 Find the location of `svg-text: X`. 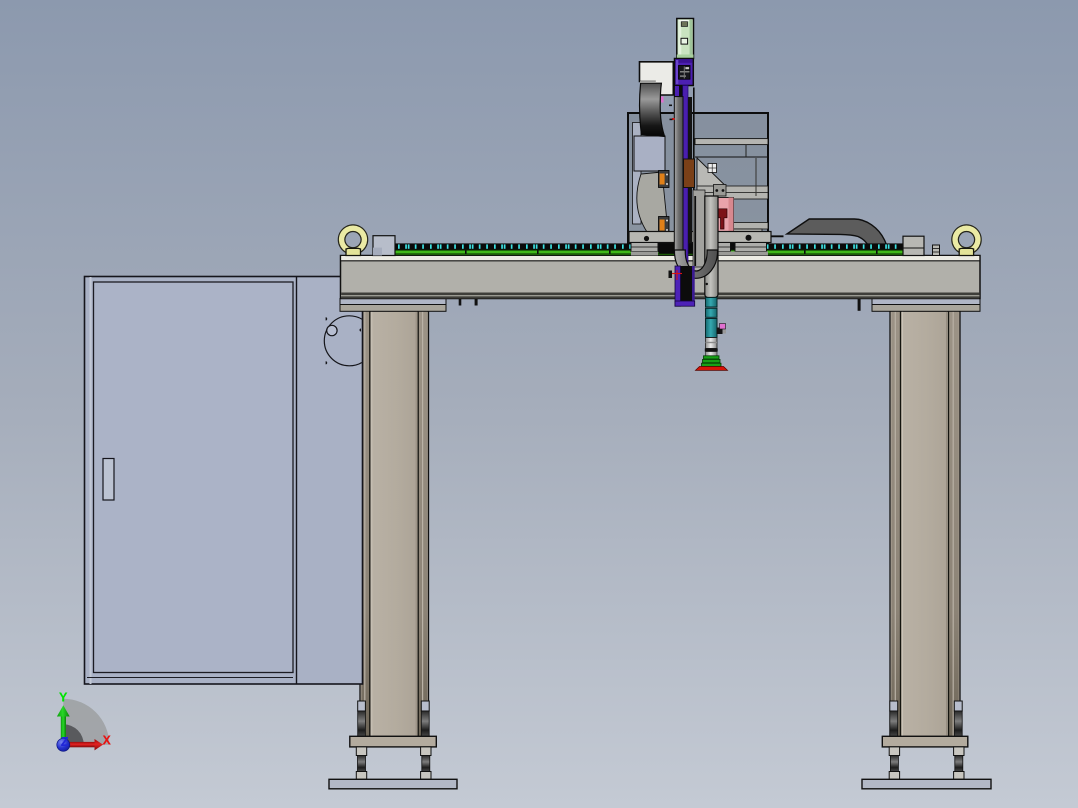

svg-text: X is located at coordinates (107, 742).